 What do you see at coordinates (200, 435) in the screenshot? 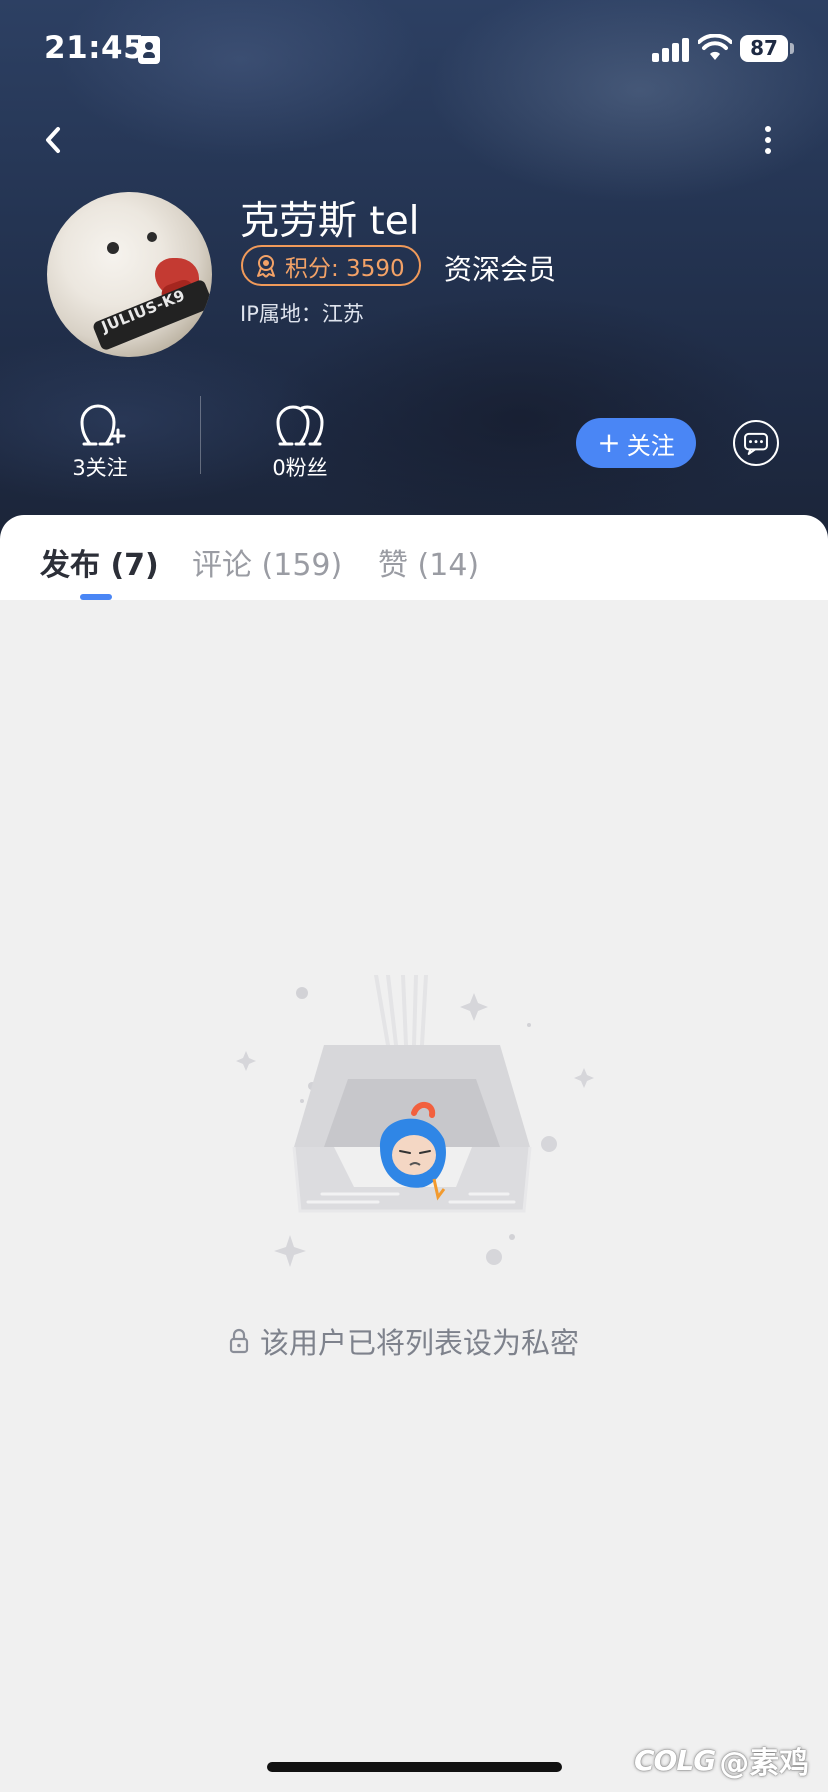
I see `stats-divider` at bounding box center [200, 435].